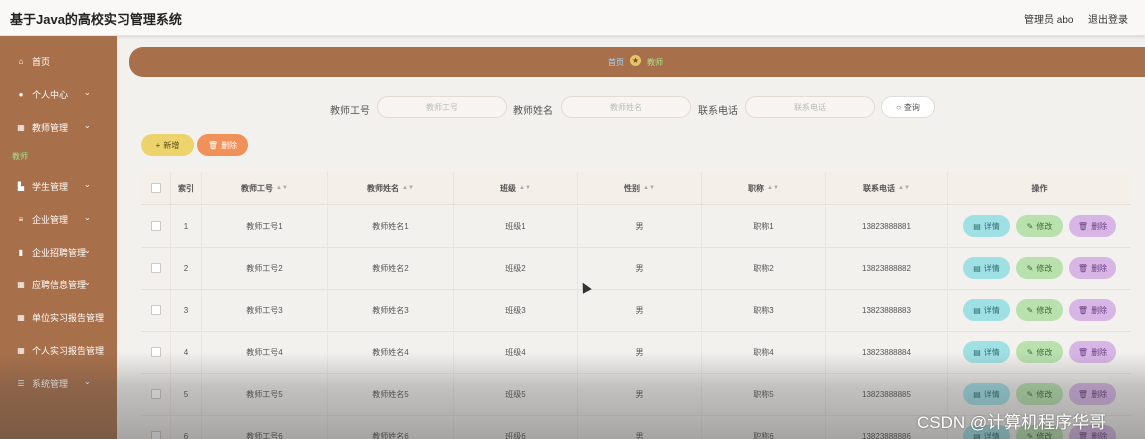 The width and height of the screenshot is (1145, 439). What do you see at coordinates (222, 145) in the screenshot?
I see `batch-delete-button: 🗑 删除` at bounding box center [222, 145].